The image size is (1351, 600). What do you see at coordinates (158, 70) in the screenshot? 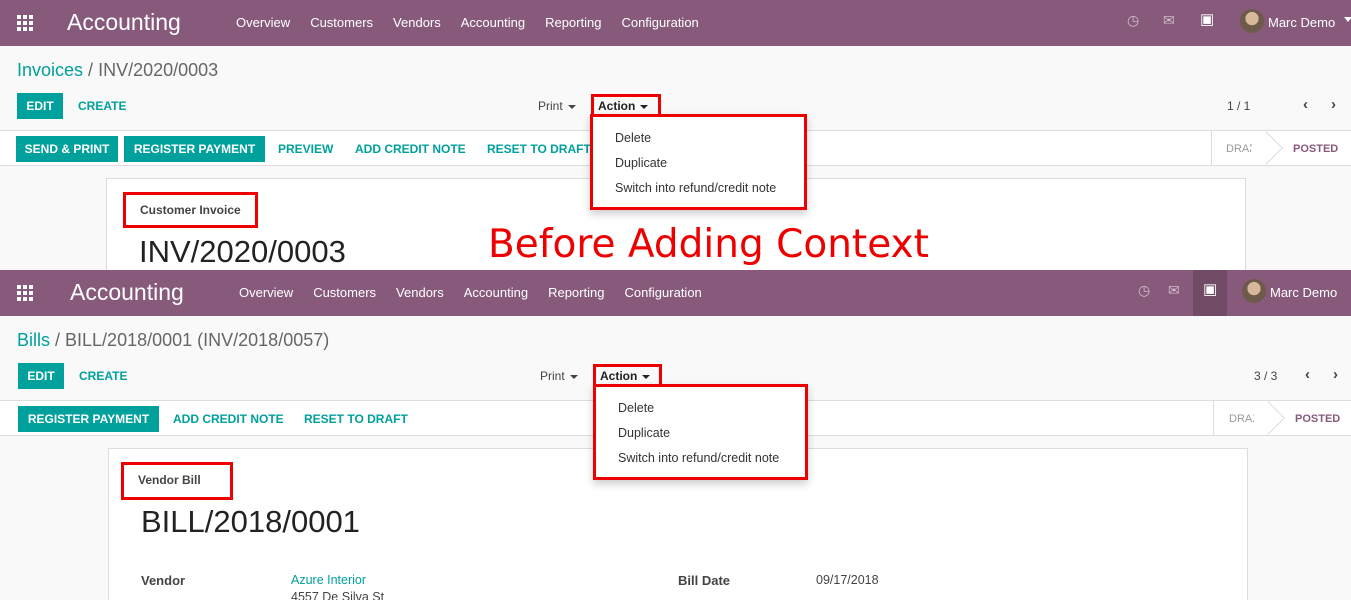
I see `breadcrumb-current: INV/2020/0003` at bounding box center [158, 70].